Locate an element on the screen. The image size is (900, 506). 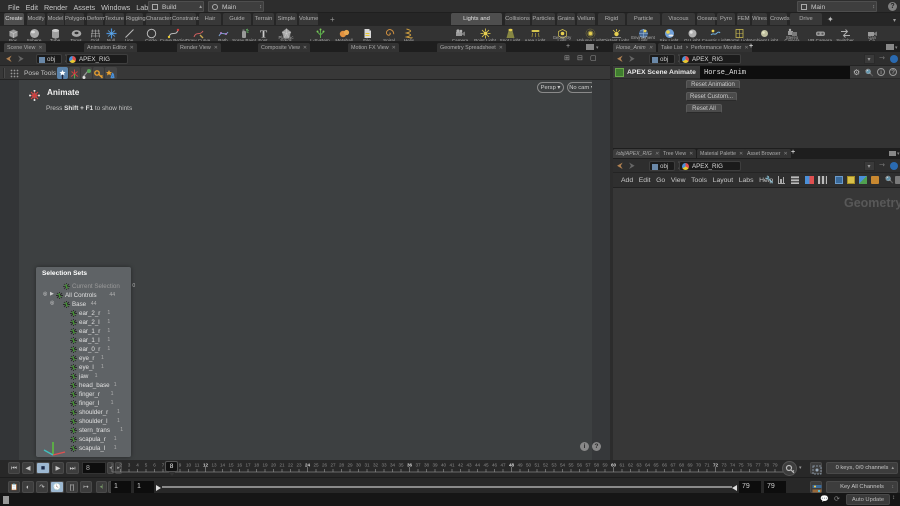
svg-text: 5 is located at coordinates (146, 465).